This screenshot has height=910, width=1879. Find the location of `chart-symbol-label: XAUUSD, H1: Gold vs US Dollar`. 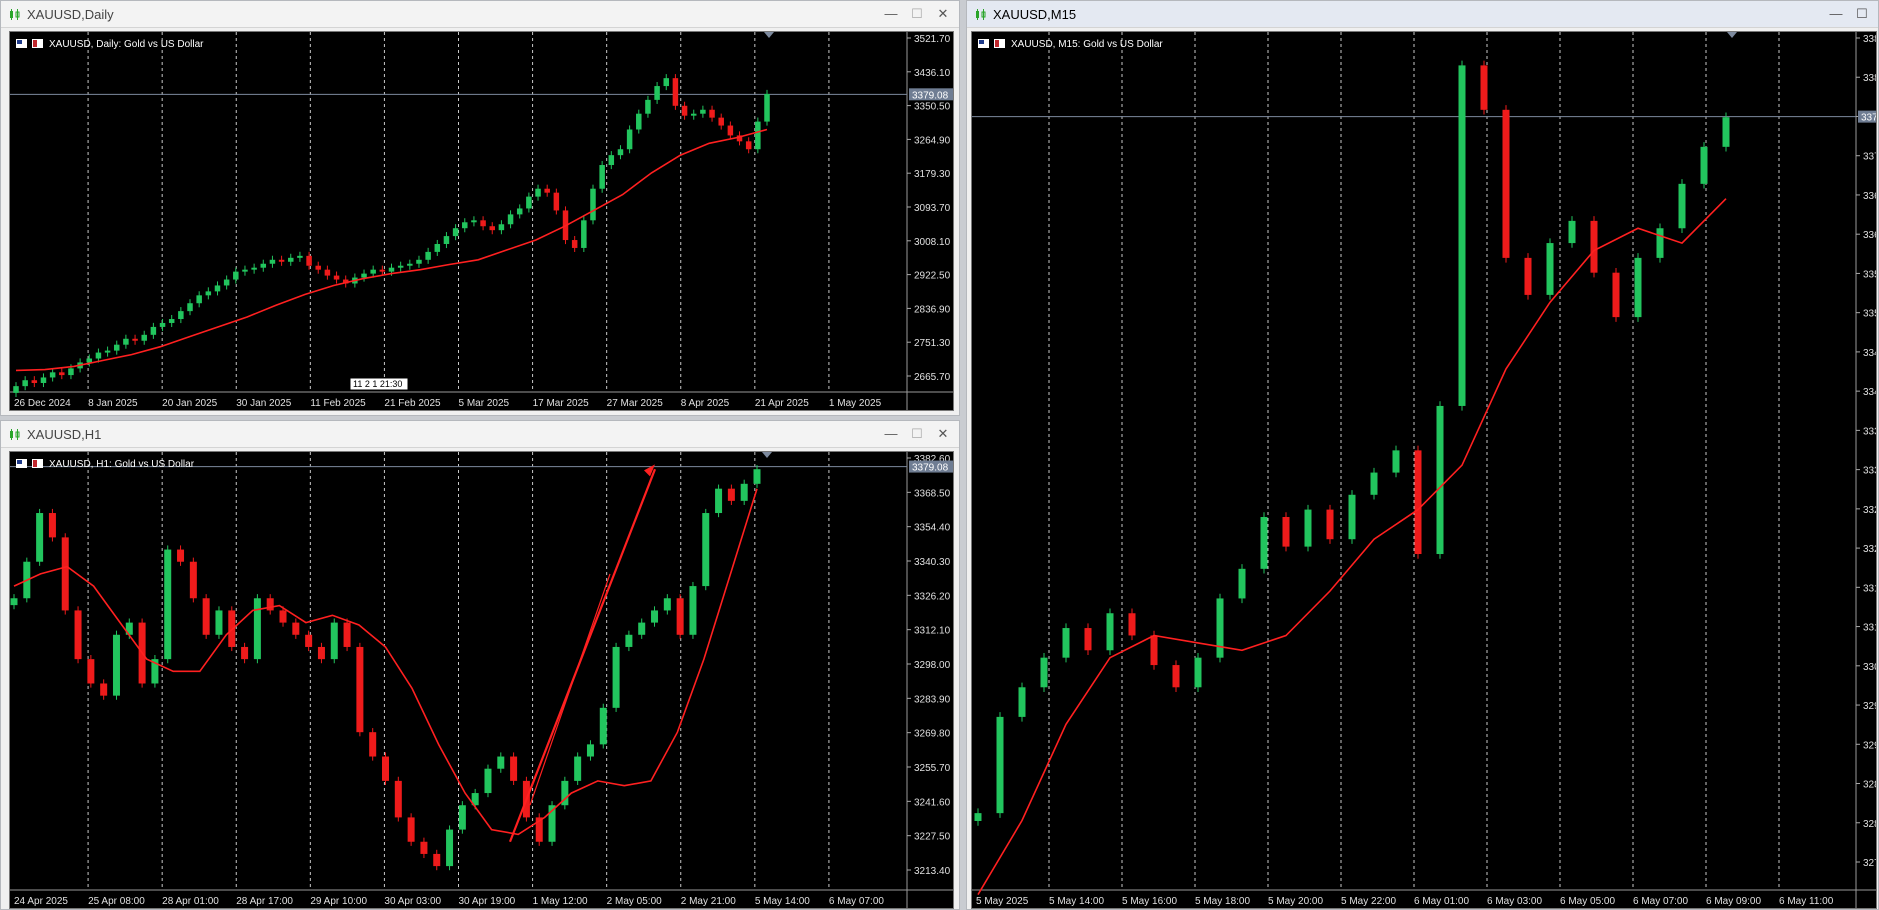

chart-symbol-label: XAUUSD, H1: Gold vs US Dollar is located at coordinates (122, 464).